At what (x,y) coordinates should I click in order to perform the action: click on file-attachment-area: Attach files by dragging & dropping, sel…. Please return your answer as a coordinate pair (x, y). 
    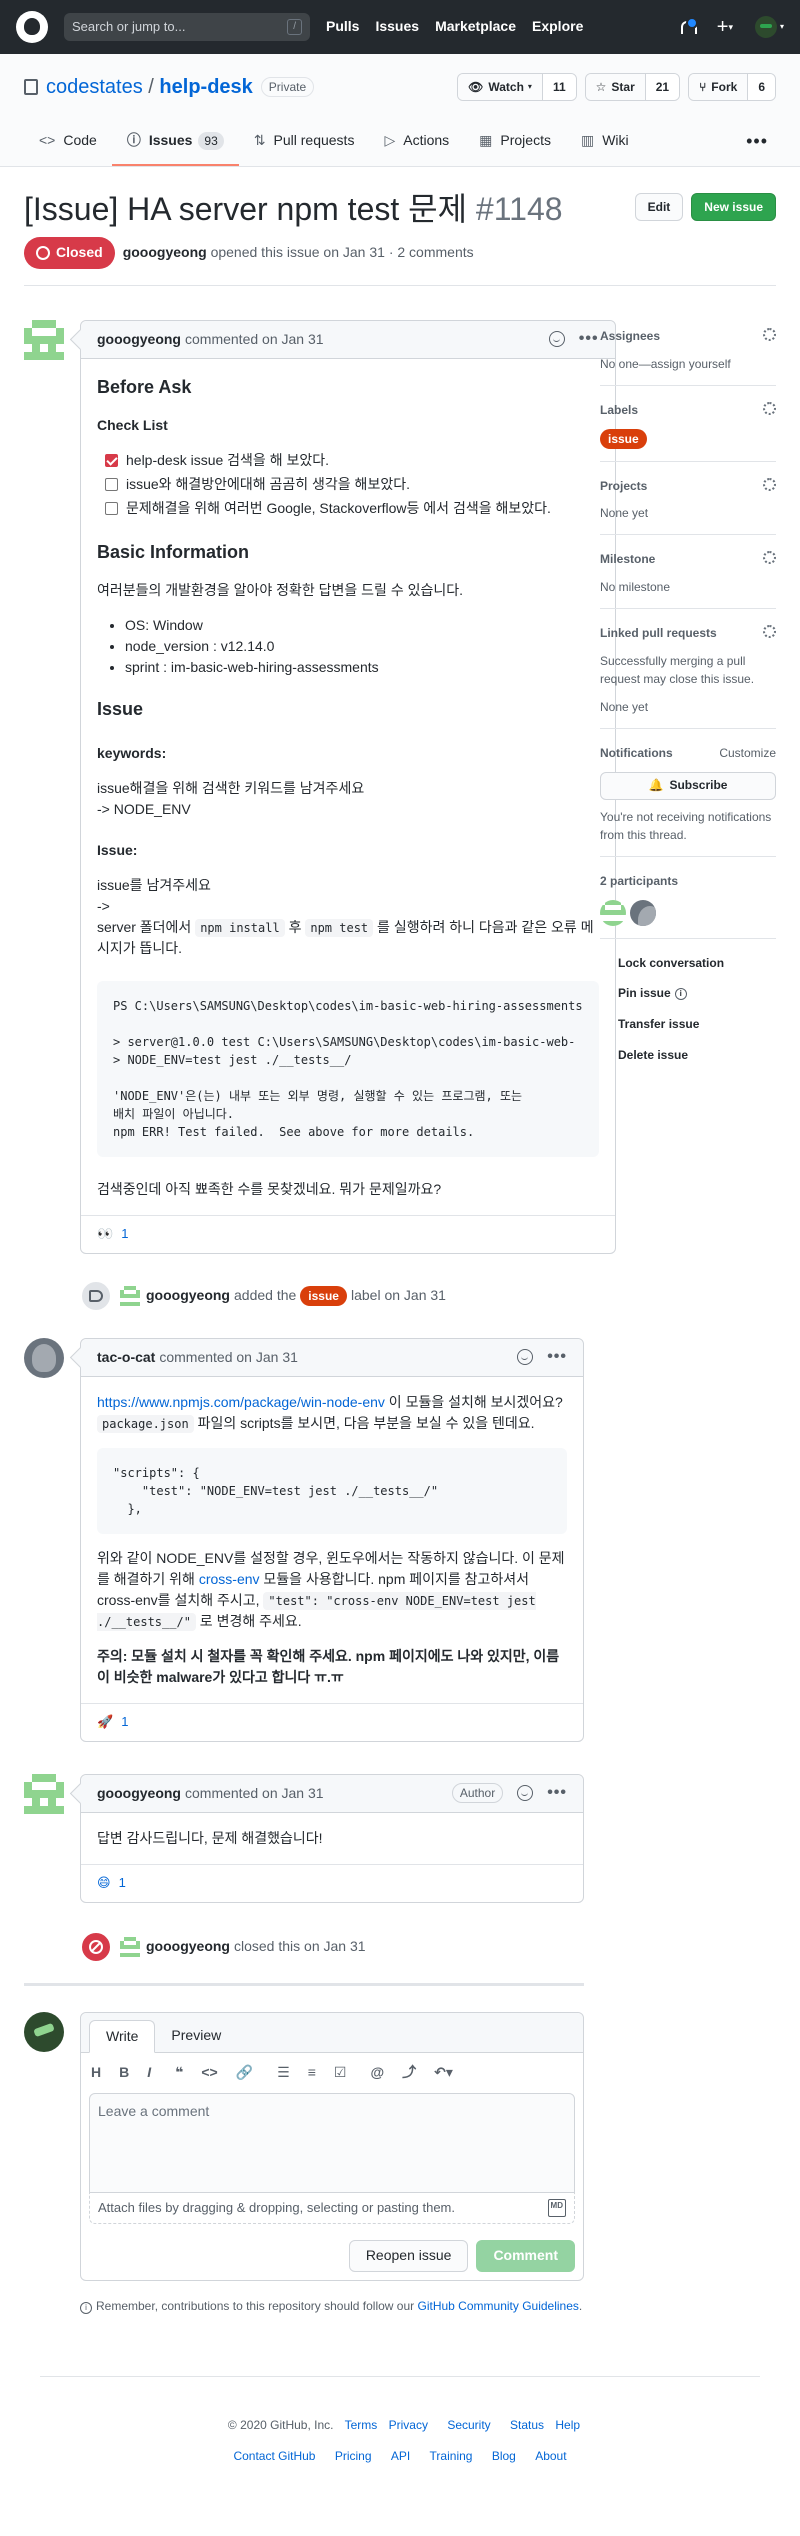
    Looking at the image, I should click on (332, 2208).